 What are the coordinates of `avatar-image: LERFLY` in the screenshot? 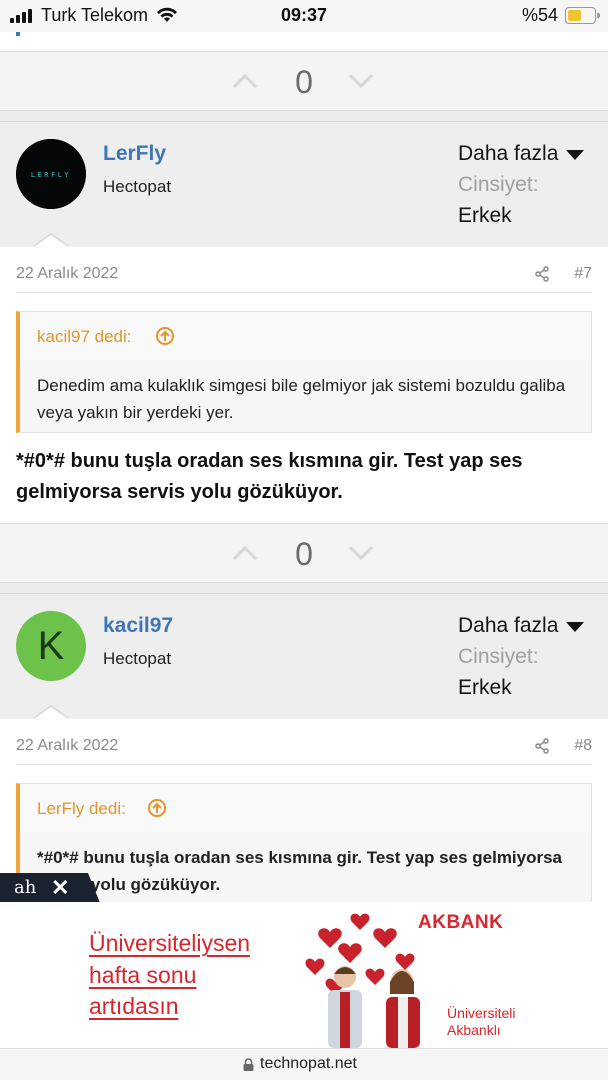 It's located at (51, 174).